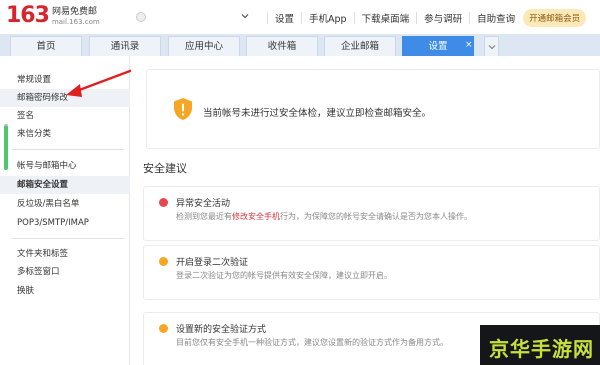 Image resolution: width=600 pixels, height=365 pixels. I want to click on sidebar-item-security: 邮箱安全设置, so click(65, 185).